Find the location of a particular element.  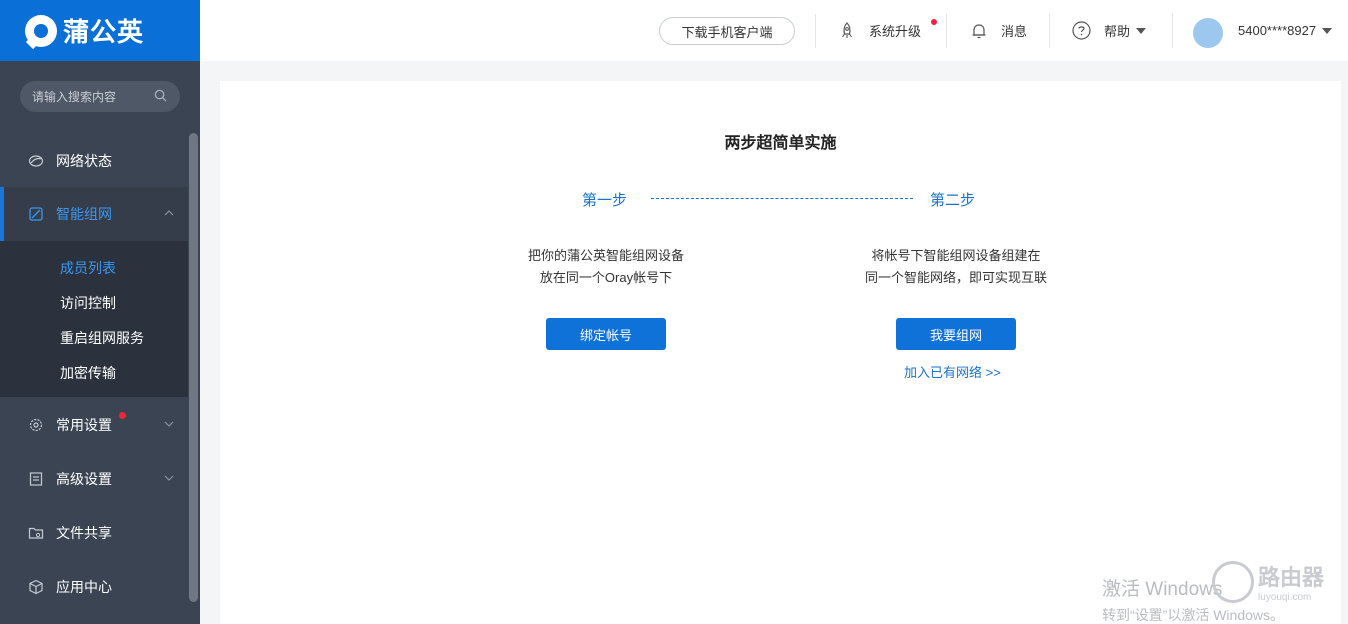

nav-item-smart-network: 智能组网 is located at coordinates (94, 214).